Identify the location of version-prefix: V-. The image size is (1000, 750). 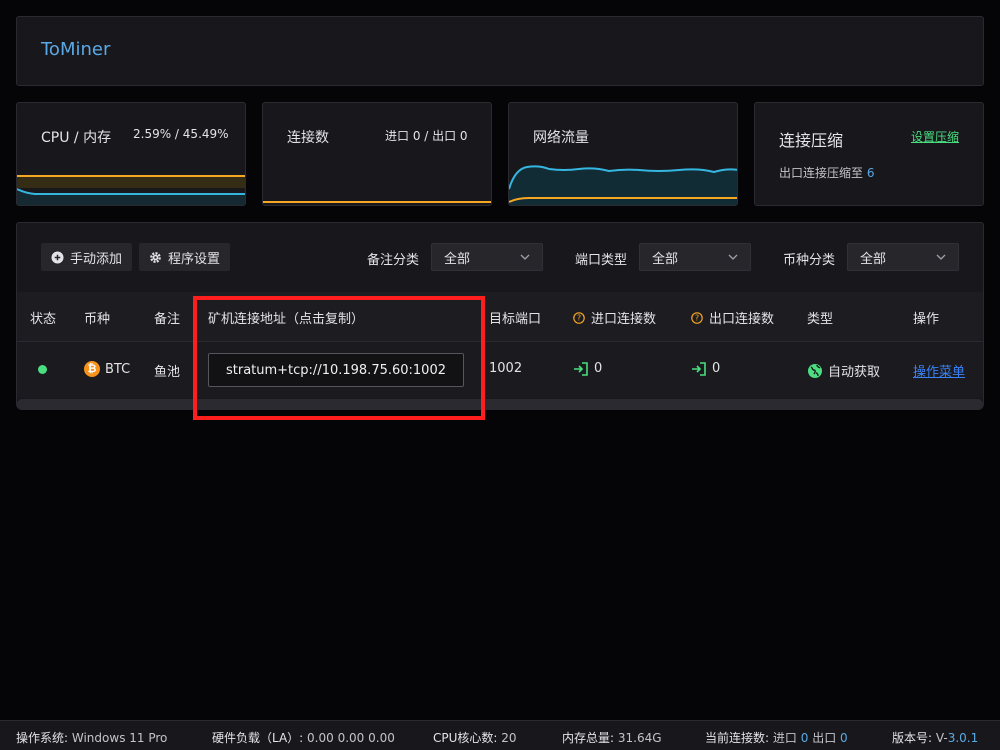
(941, 738).